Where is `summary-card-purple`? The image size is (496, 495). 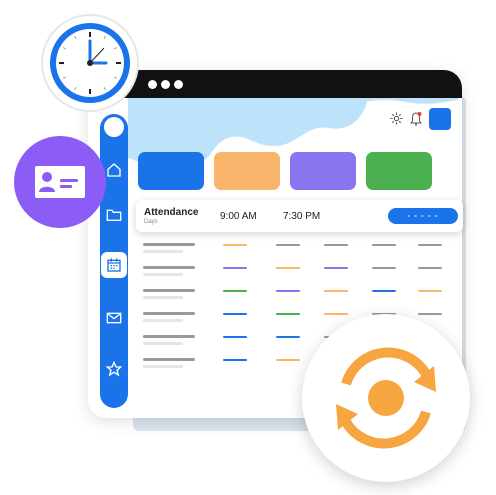 summary-card-purple is located at coordinates (323, 171).